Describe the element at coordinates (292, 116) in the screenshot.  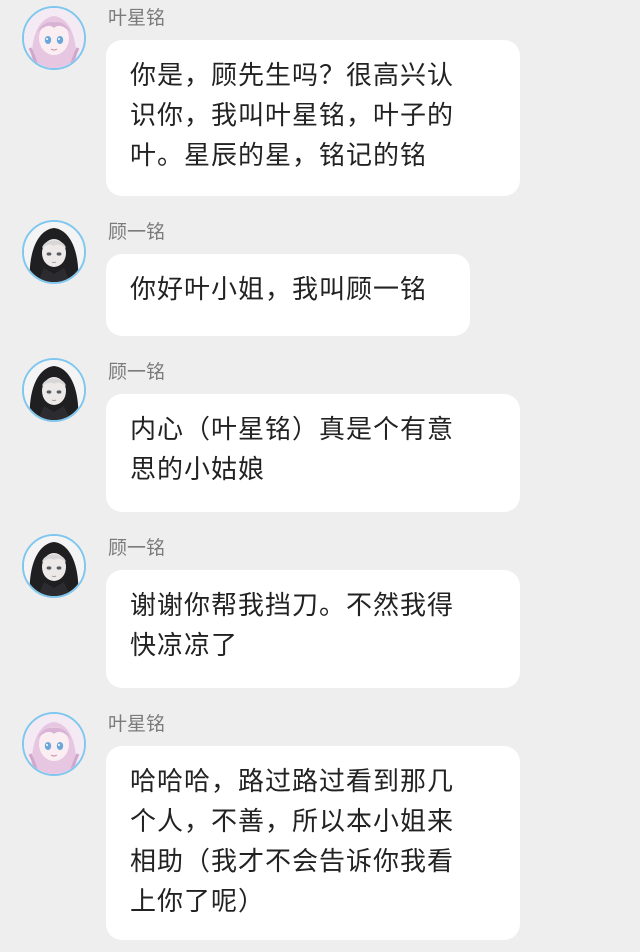
I see `message-line: 识你，我叫叶星铭，叶子的` at that location.